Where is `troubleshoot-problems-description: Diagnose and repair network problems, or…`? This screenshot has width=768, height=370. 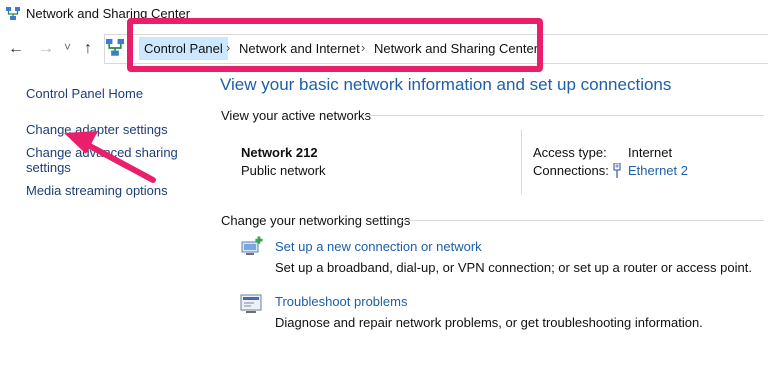
troubleshoot-problems-description: Diagnose and repair network problems, or… is located at coordinates (489, 322).